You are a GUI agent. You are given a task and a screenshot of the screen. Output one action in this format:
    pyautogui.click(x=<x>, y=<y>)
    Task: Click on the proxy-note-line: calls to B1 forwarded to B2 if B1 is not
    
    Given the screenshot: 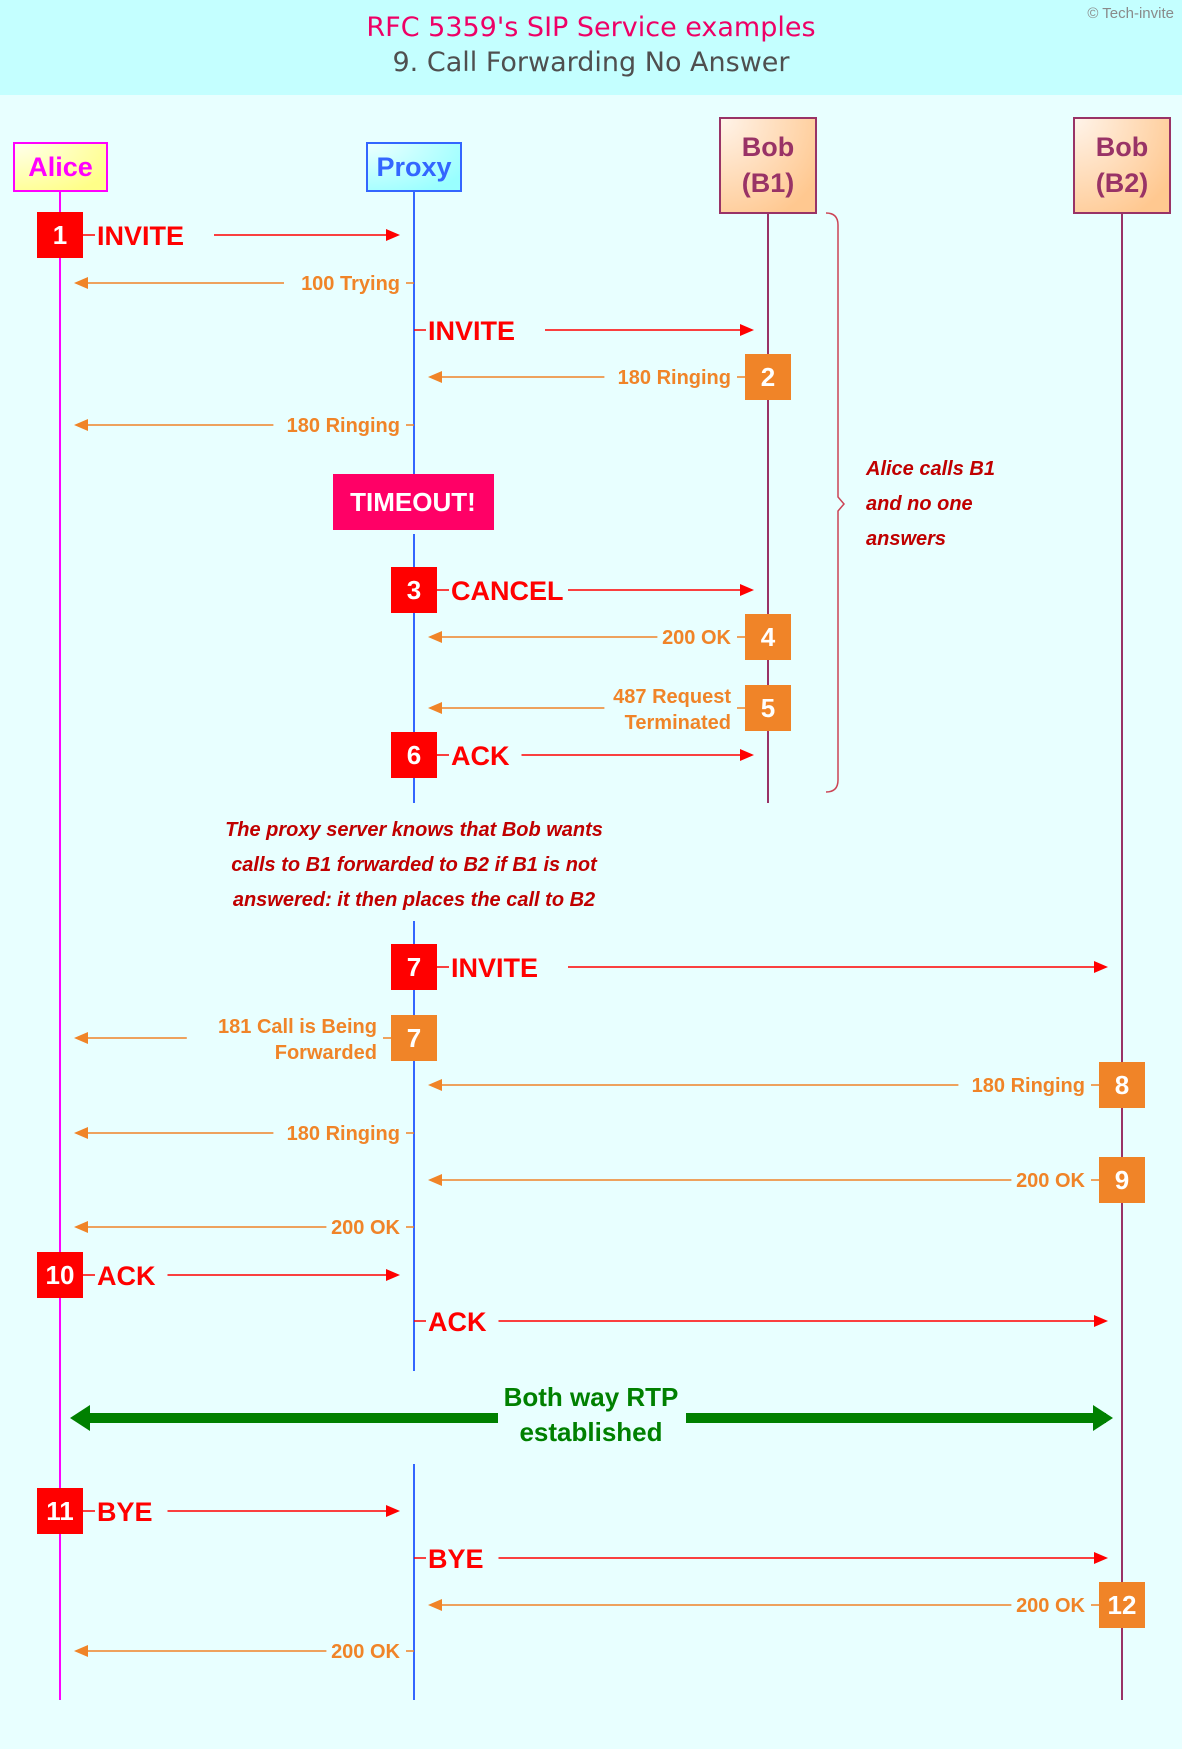 What is the action you would take?
    pyautogui.click(x=414, y=865)
    